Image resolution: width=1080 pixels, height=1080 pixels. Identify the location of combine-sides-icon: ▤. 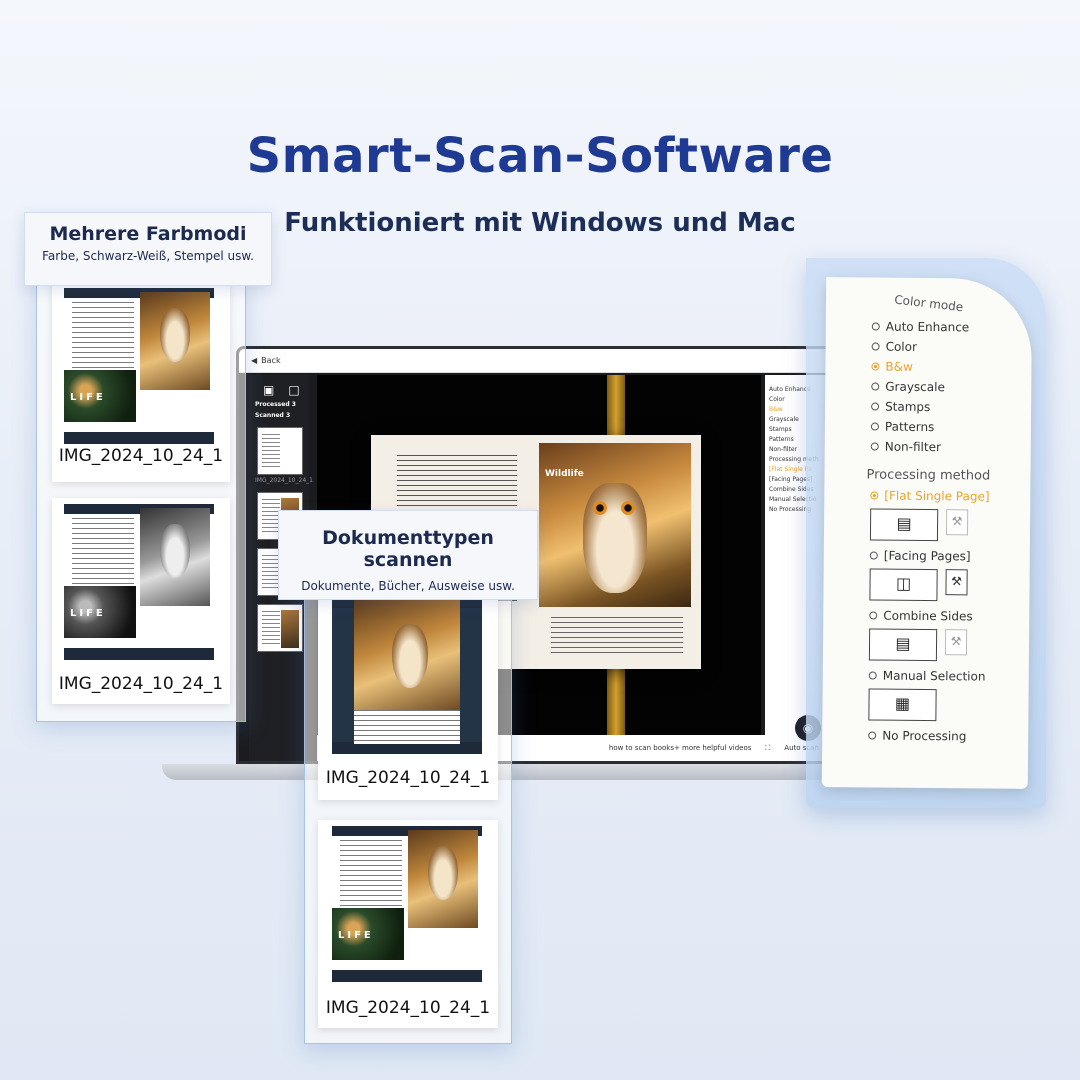
(903, 645).